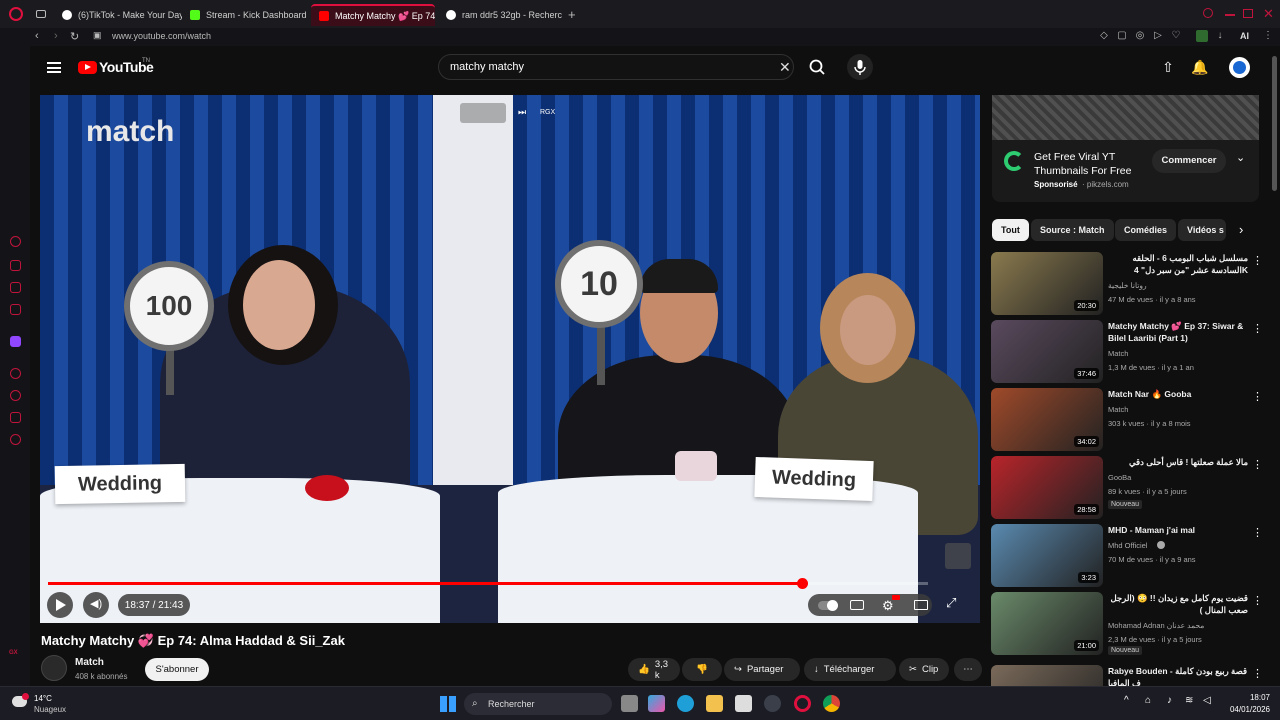  Describe the element at coordinates (1047, 555) in the screenshot. I see `video-thumbnail: 3:23` at that location.